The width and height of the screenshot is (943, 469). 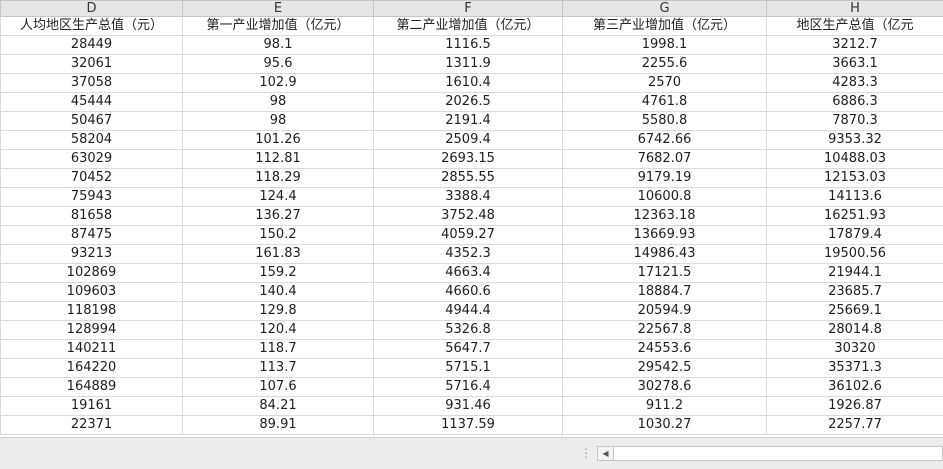 What do you see at coordinates (278, 197) in the screenshot?
I see `table-cell: 124.4` at bounding box center [278, 197].